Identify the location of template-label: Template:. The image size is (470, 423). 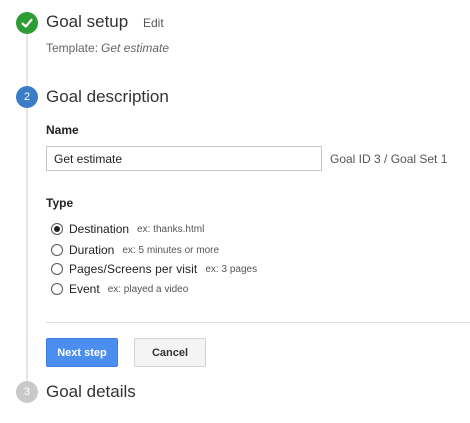
(72, 48).